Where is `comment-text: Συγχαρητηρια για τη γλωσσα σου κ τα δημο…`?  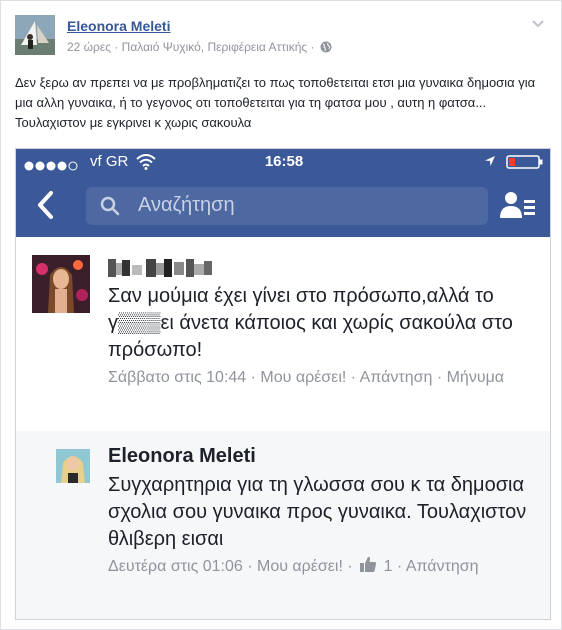
comment-text: Συγχαρητηρια για τη γλωσσα σου κ τα δημο… is located at coordinates (317, 512).